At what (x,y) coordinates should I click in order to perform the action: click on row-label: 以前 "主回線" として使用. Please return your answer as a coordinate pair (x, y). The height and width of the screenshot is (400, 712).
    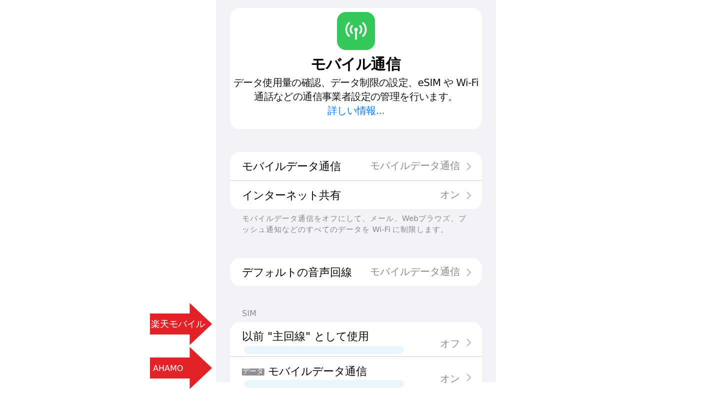
    Looking at the image, I should click on (306, 336).